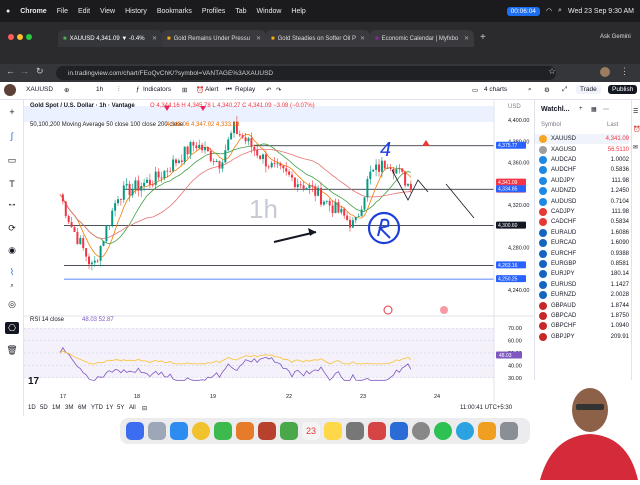  I want to click on tf-ytd: YTD, so click(97, 408).